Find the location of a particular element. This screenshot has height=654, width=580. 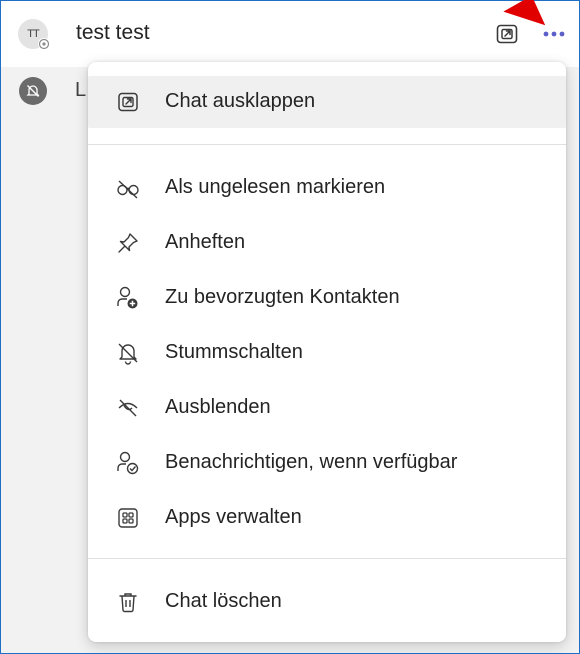

presence-status-icon is located at coordinates (44, 44).